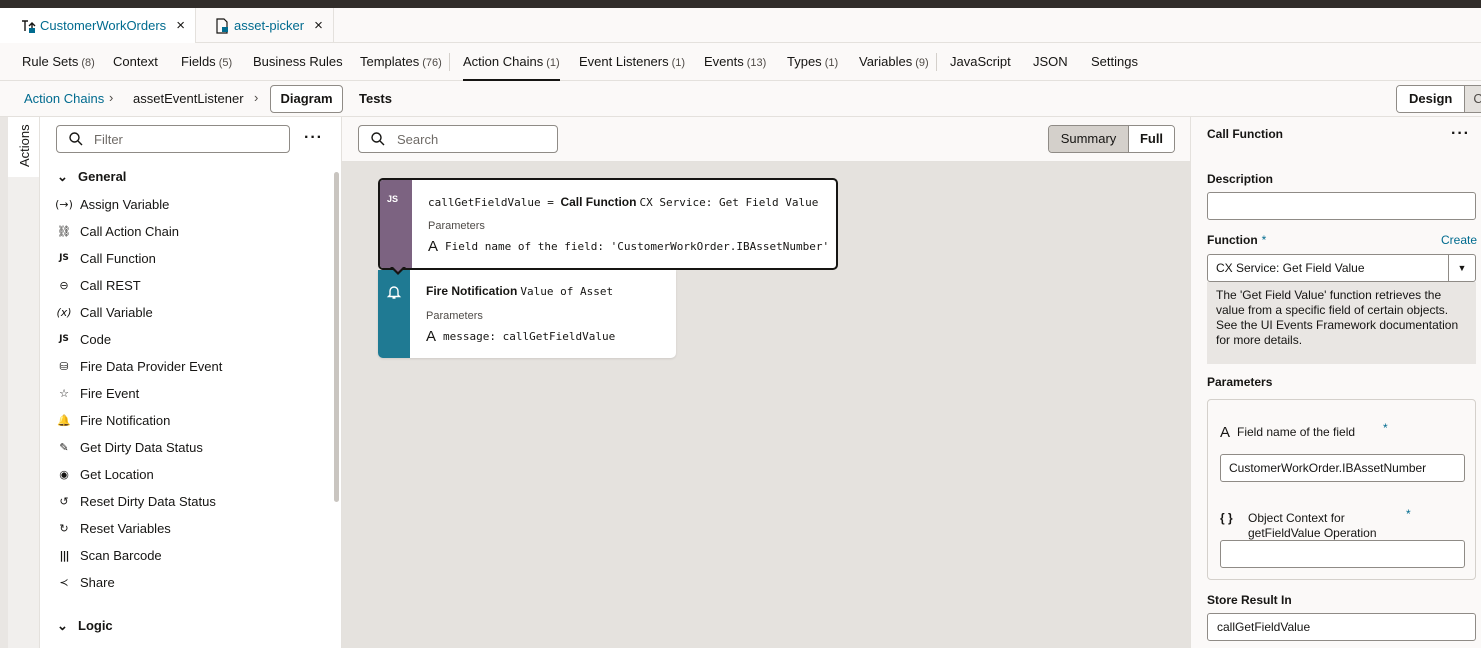 The image size is (1481, 648). Describe the element at coordinates (766, 139) in the screenshot. I see `canvas-toolbar: Search Summary Full` at that location.